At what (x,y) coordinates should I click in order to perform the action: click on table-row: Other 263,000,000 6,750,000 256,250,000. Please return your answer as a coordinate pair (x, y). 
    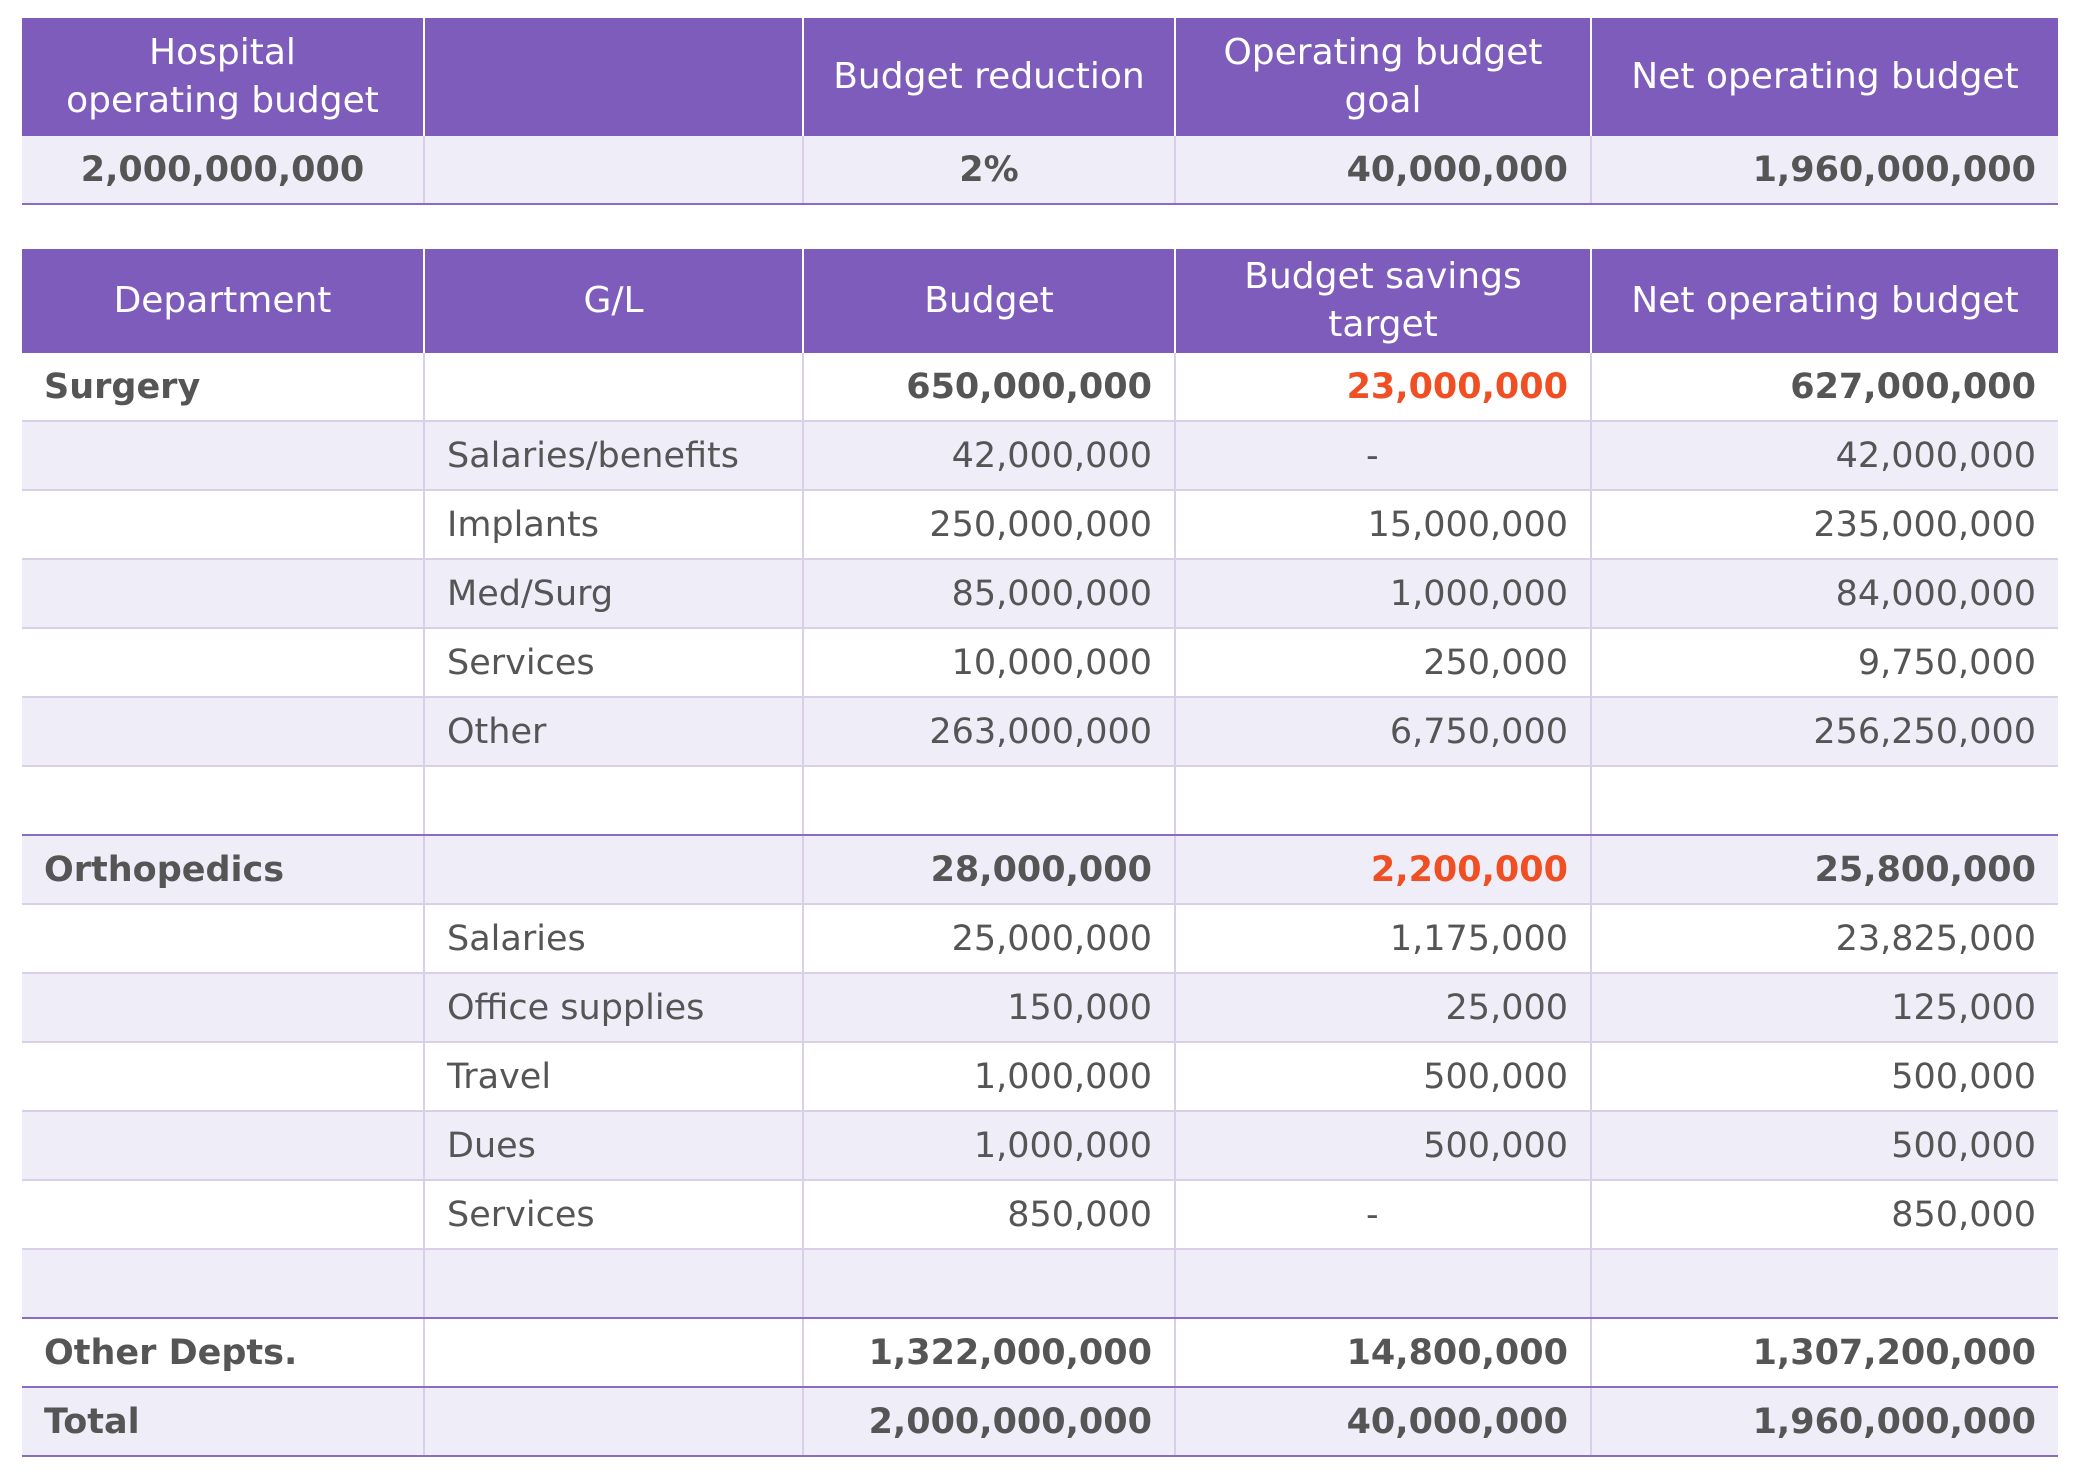
    Looking at the image, I should click on (1040, 732).